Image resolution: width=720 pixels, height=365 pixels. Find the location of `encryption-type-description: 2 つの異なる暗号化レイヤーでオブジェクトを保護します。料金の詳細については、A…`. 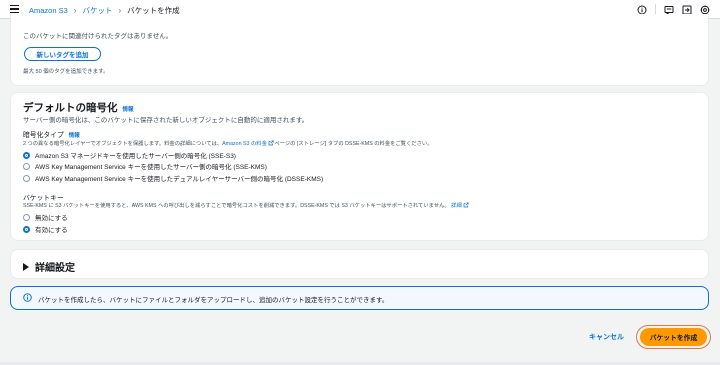

encryption-type-description: 2 つの異なる暗号化レイヤーでオブジェクトを保護します。料金の詳細については、A… is located at coordinates (228, 143).